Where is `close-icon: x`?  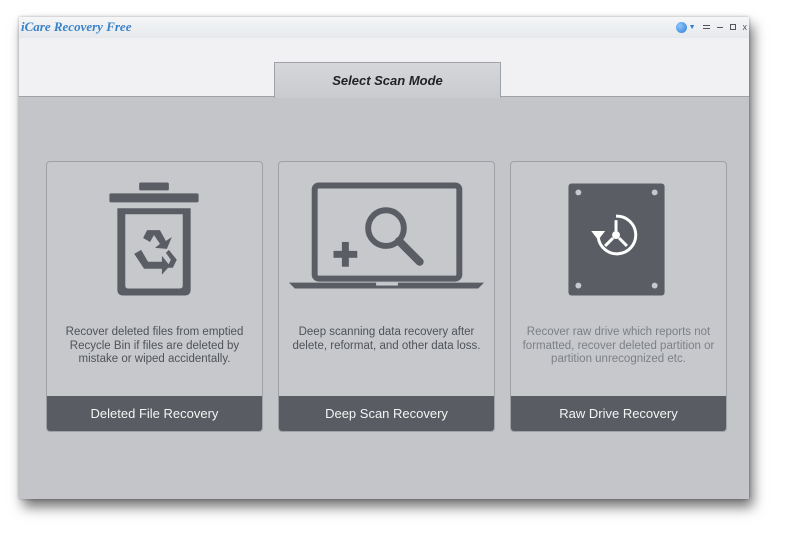
close-icon: x is located at coordinates (745, 27).